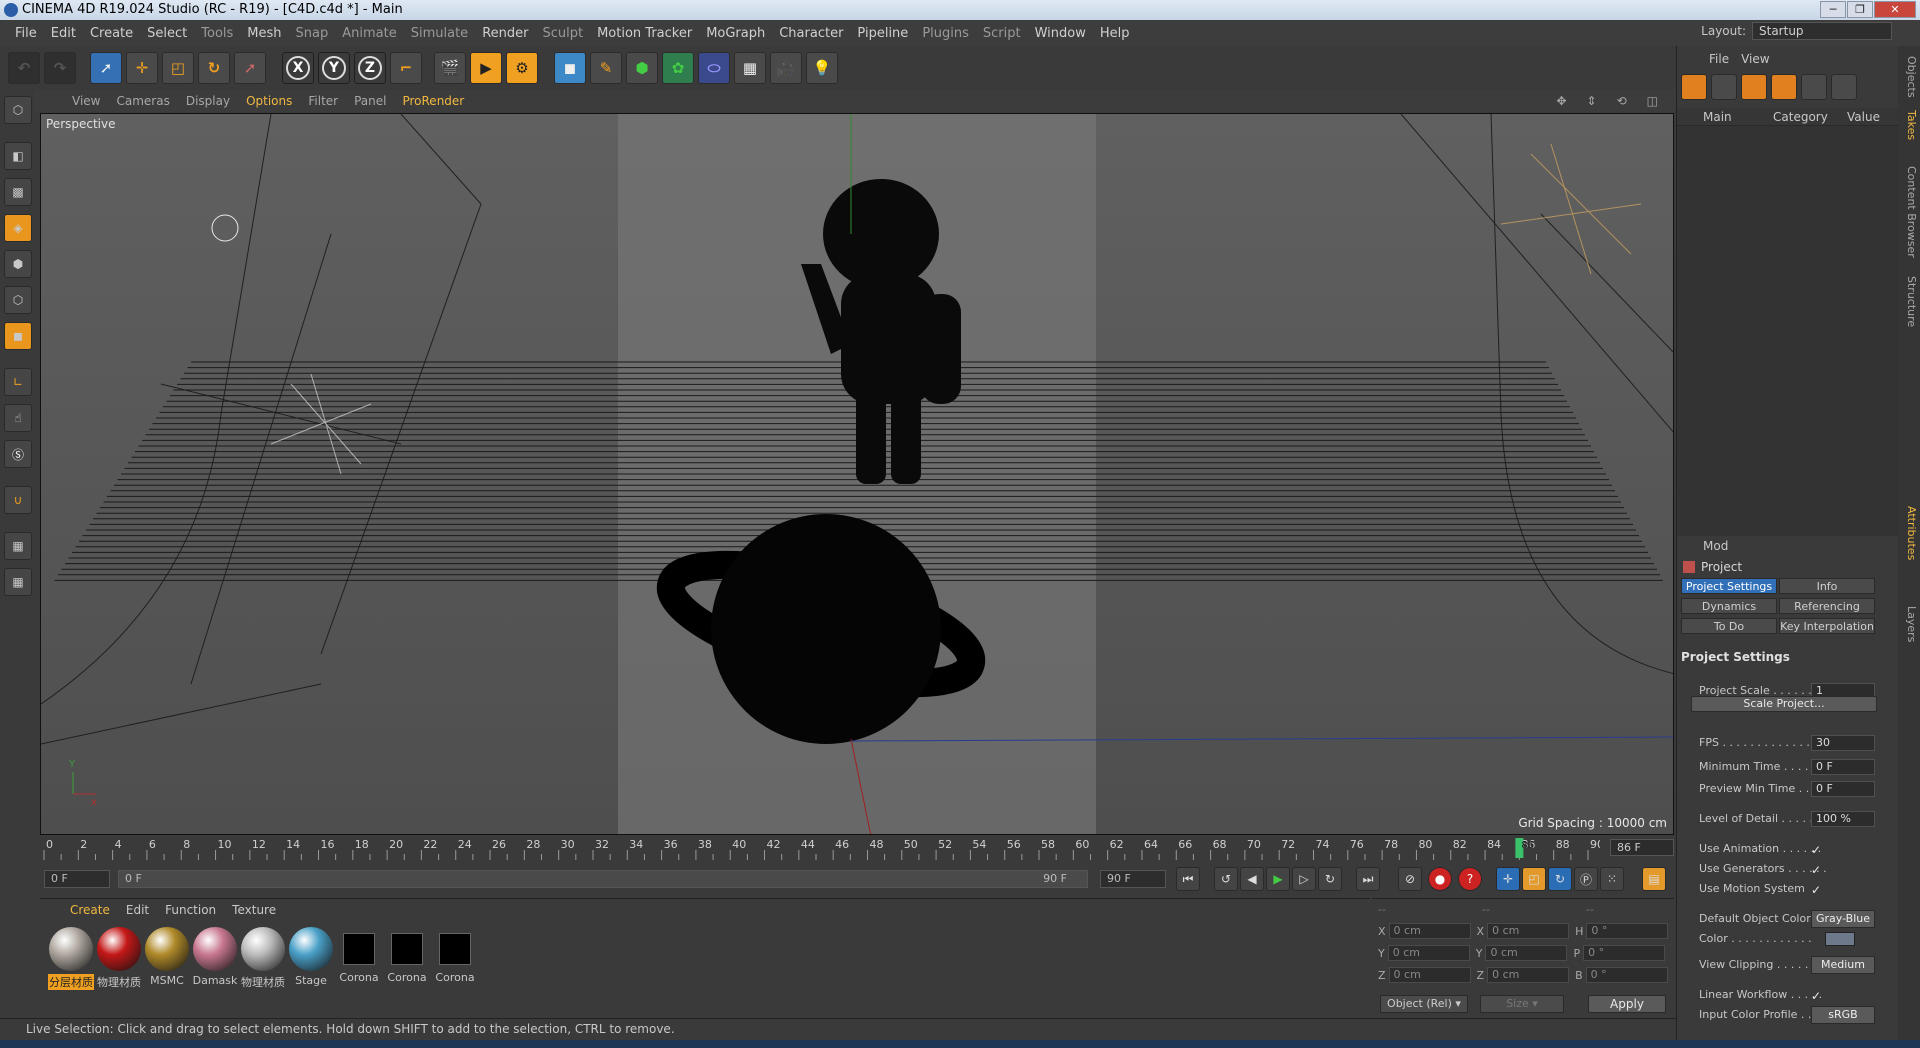 Image resolution: width=1920 pixels, height=1048 pixels. Describe the element at coordinates (1843, 919) in the screenshot. I see `attr-dropdown: Gray-Blue` at that location.